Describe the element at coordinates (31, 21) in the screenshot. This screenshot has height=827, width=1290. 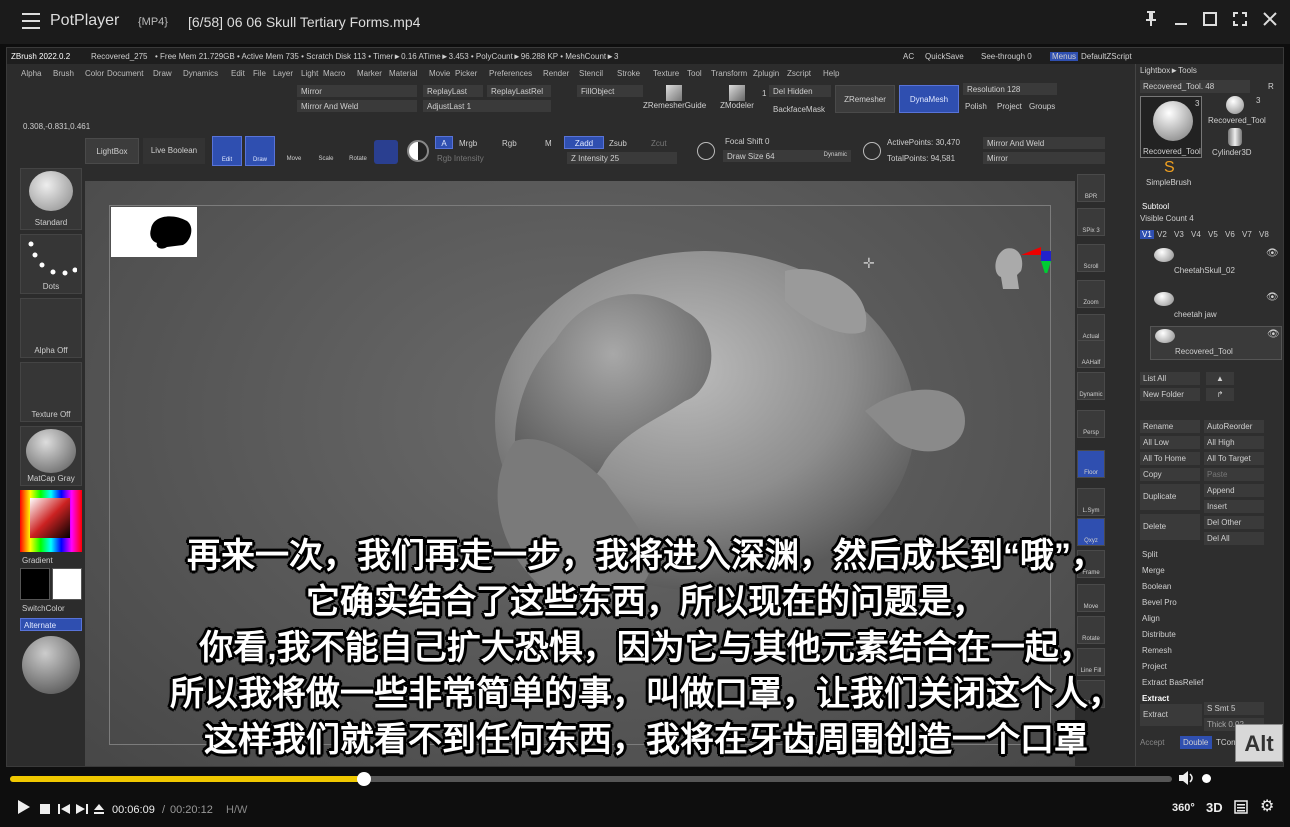
I see `hamburger-menu-icon` at that location.